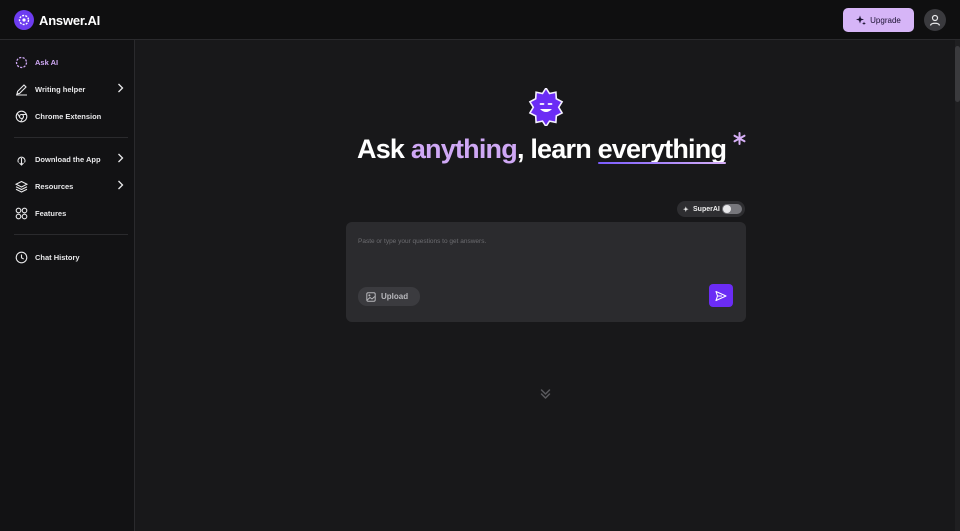 The width and height of the screenshot is (960, 531). What do you see at coordinates (21, 116) in the screenshot?
I see `chrome-icon` at bounding box center [21, 116].